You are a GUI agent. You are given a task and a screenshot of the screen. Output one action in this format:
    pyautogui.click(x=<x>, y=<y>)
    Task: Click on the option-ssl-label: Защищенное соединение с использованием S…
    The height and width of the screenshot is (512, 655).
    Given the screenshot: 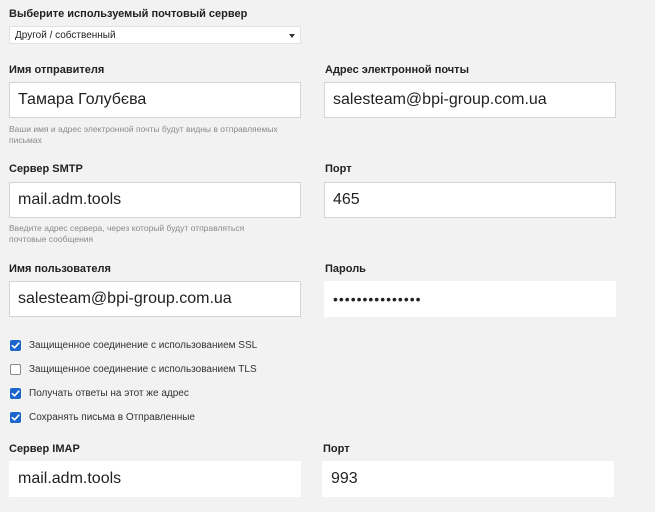 What is the action you would take?
    pyautogui.click(x=143, y=345)
    